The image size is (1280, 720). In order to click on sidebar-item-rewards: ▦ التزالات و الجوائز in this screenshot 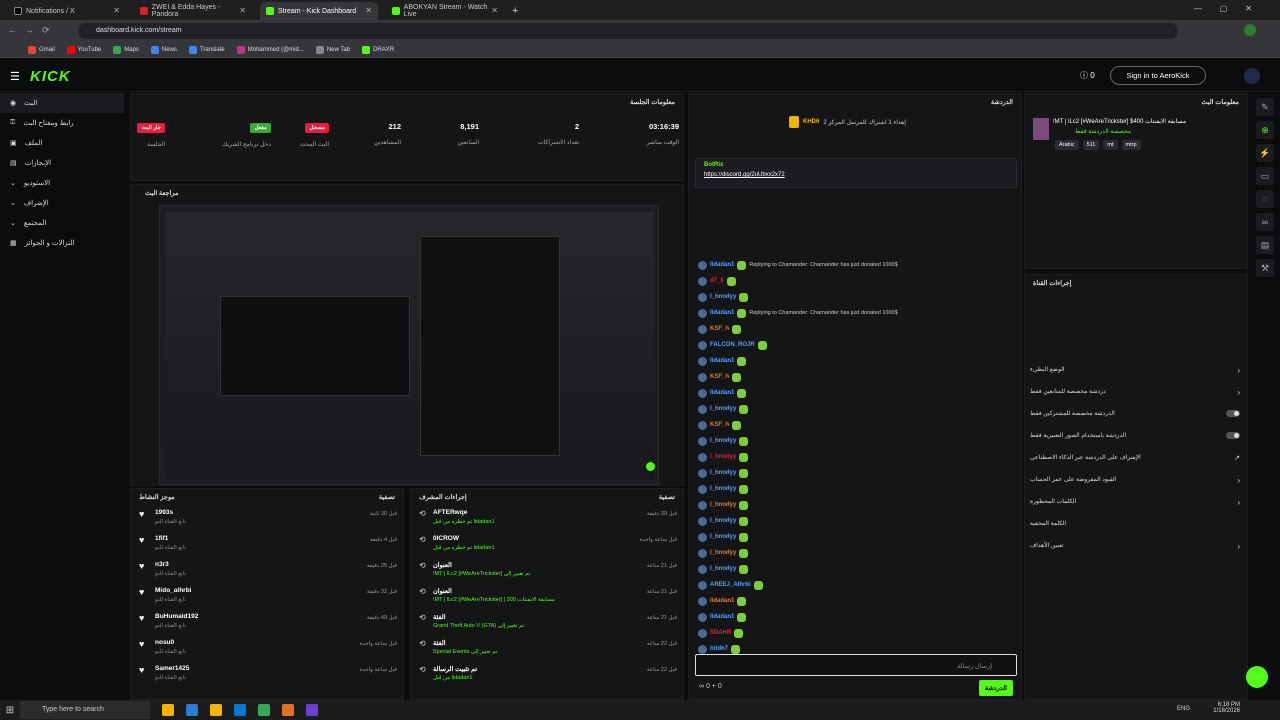, I will do `click(62, 243)`.